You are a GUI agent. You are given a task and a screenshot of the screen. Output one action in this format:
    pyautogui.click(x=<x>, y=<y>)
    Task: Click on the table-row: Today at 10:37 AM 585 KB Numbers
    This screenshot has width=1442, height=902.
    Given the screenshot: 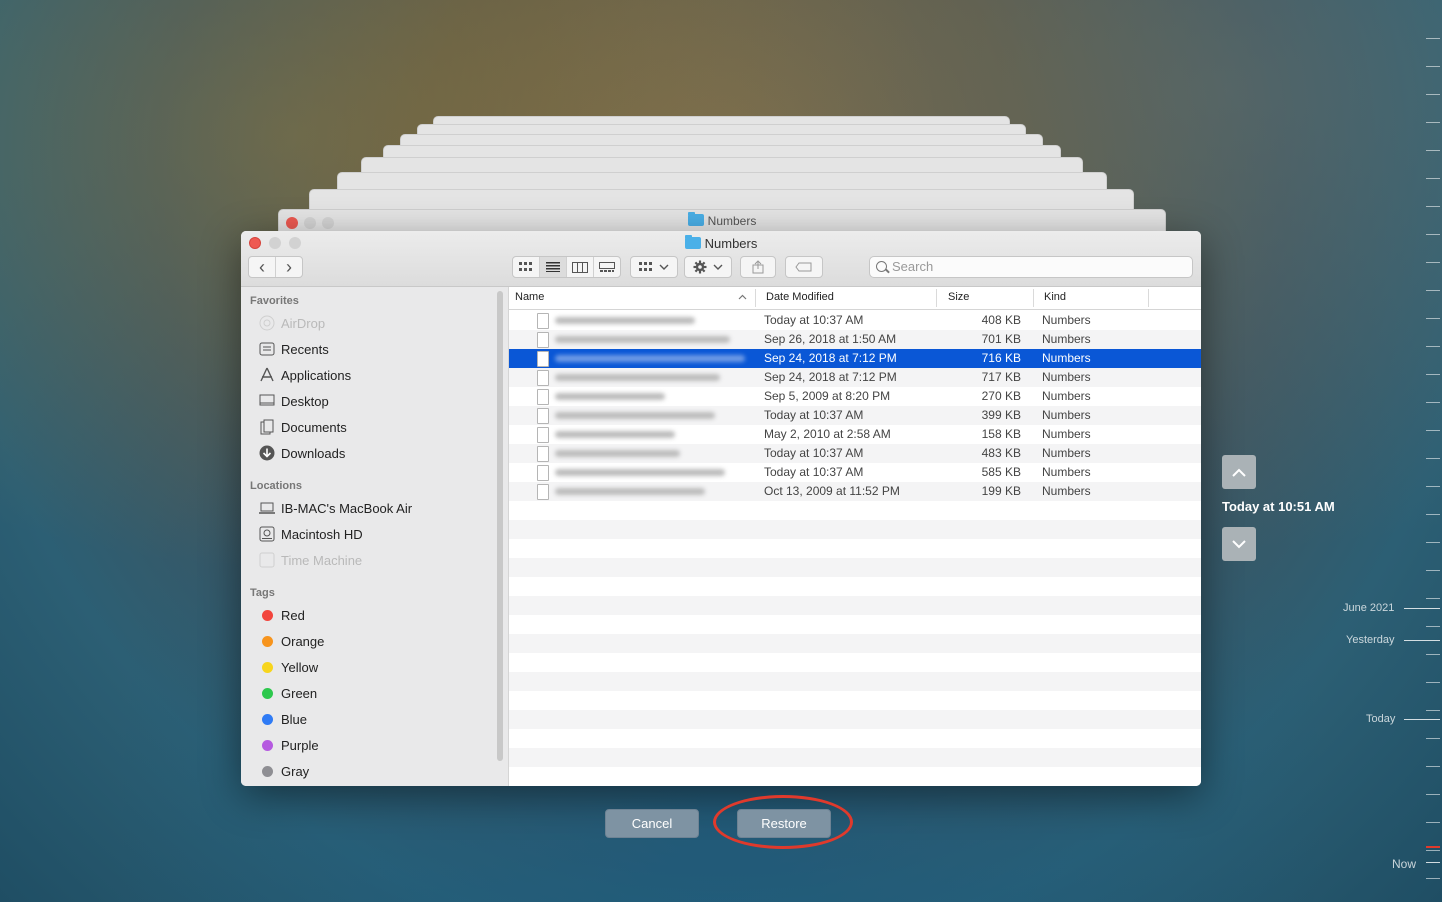 What is the action you would take?
    pyautogui.click(x=855, y=472)
    